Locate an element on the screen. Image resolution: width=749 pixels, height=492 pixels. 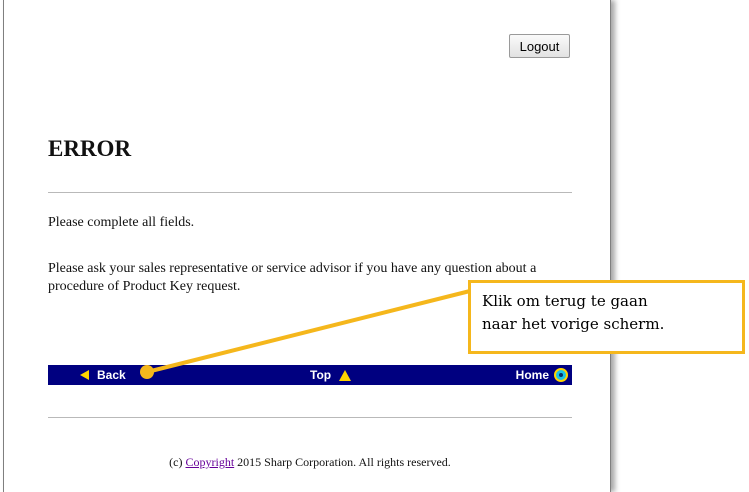
top-label: Top is located at coordinates (321, 375).